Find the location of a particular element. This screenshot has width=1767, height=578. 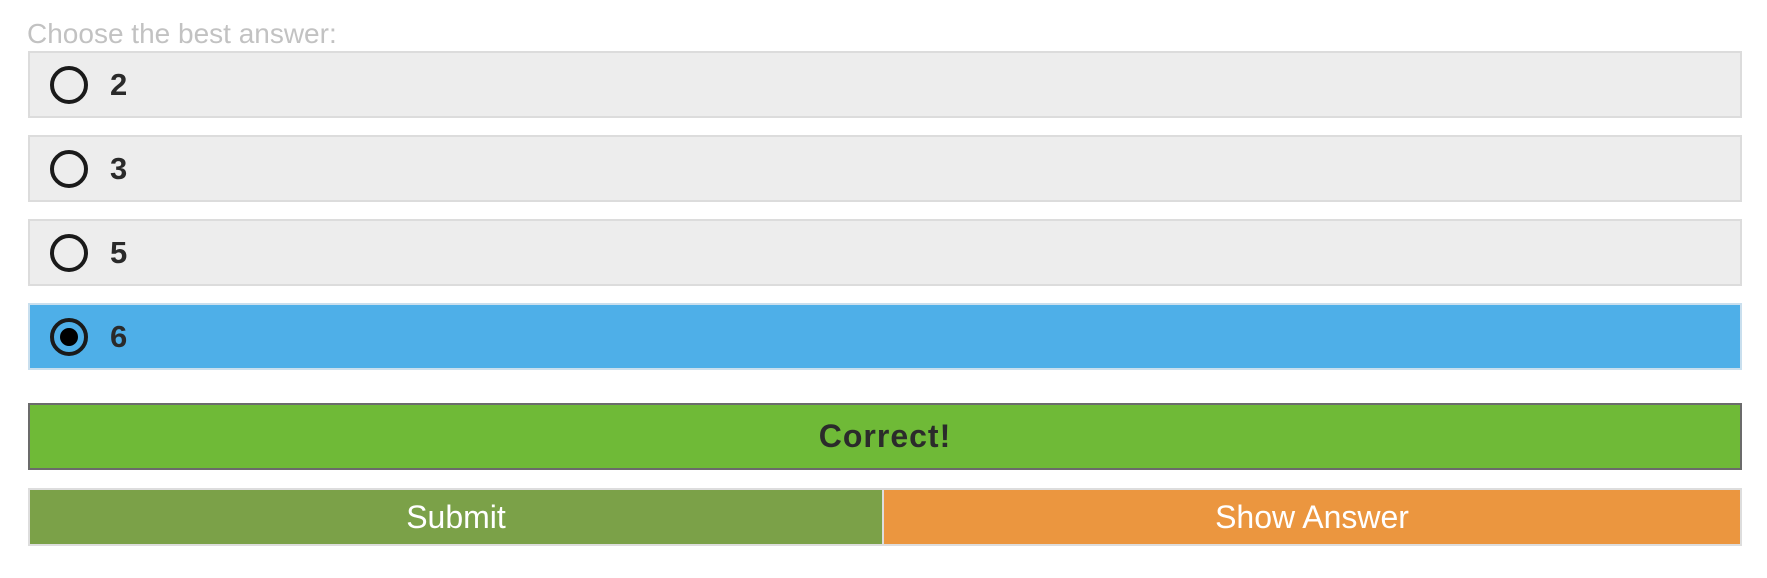

action-buttons: Submit Show Answer is located at coordinates (885, 517).